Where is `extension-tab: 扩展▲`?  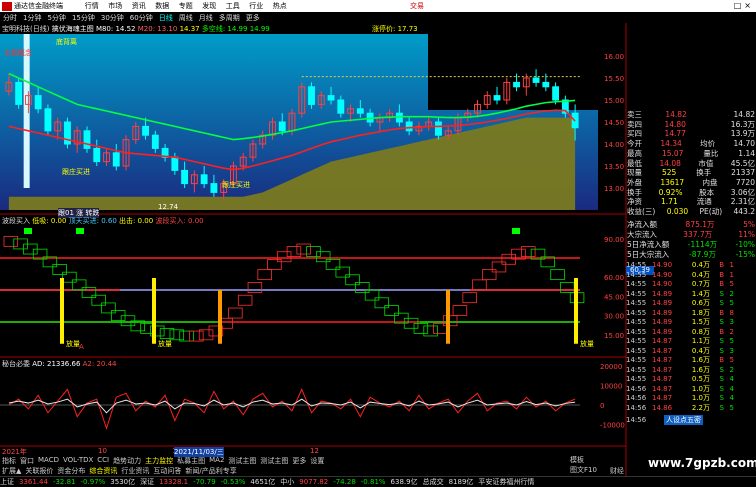
extension-tab: 扩展▲ is located at coordinates (11, 470).